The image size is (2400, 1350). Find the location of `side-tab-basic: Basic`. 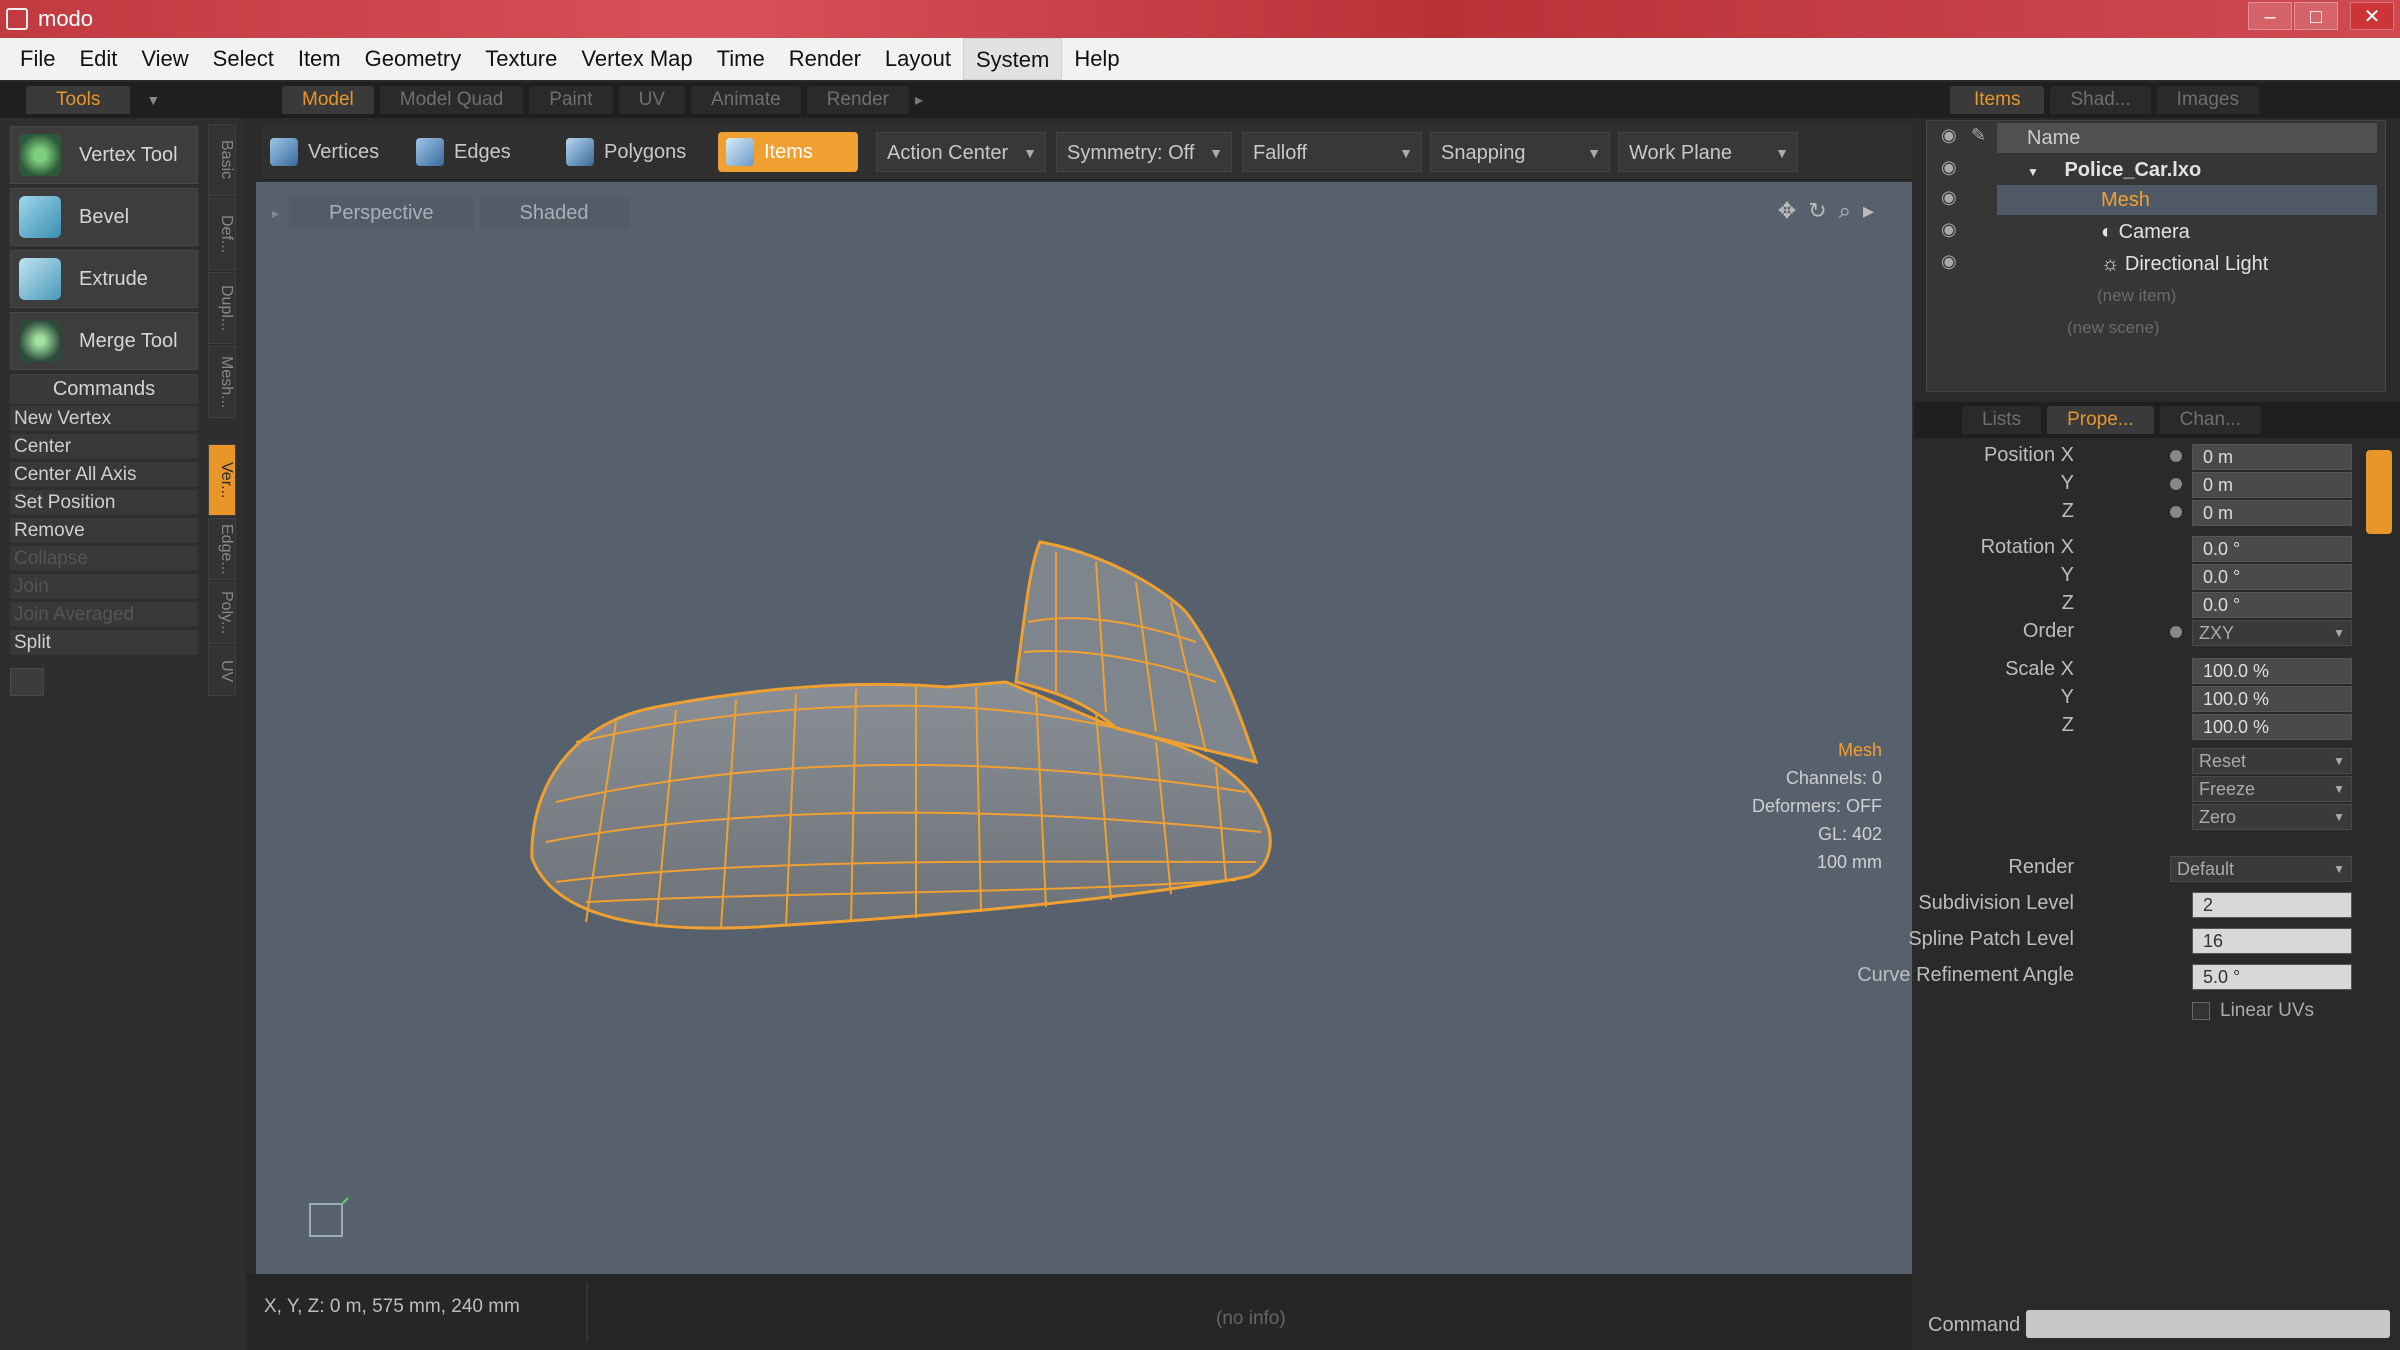

side-tab-basic: Basic is located at coordinates (222, 160).